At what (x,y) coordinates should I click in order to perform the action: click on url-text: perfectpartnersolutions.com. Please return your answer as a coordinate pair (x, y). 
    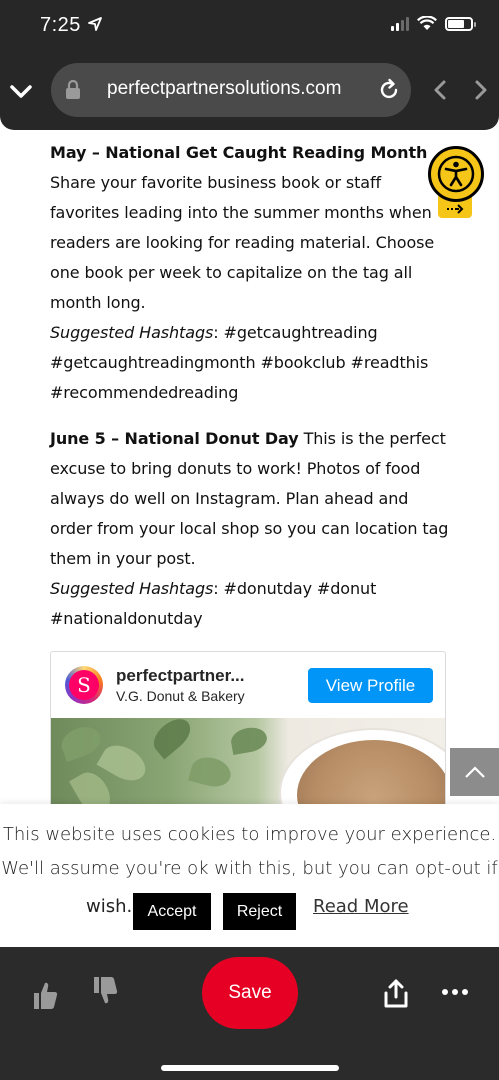
    Looking at the image, I should click on (224, 89).